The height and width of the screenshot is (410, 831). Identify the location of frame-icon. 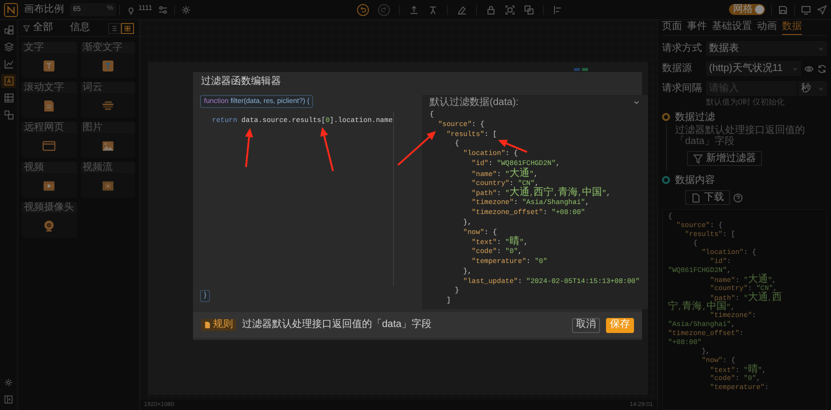
(510, 9).